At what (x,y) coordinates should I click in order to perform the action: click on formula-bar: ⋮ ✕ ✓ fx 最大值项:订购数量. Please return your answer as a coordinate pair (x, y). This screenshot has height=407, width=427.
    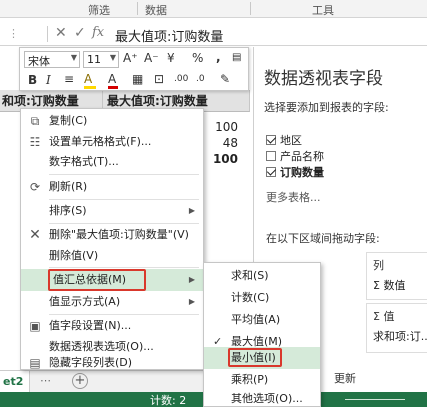
    Looking at the image, I should click on (213, 34).